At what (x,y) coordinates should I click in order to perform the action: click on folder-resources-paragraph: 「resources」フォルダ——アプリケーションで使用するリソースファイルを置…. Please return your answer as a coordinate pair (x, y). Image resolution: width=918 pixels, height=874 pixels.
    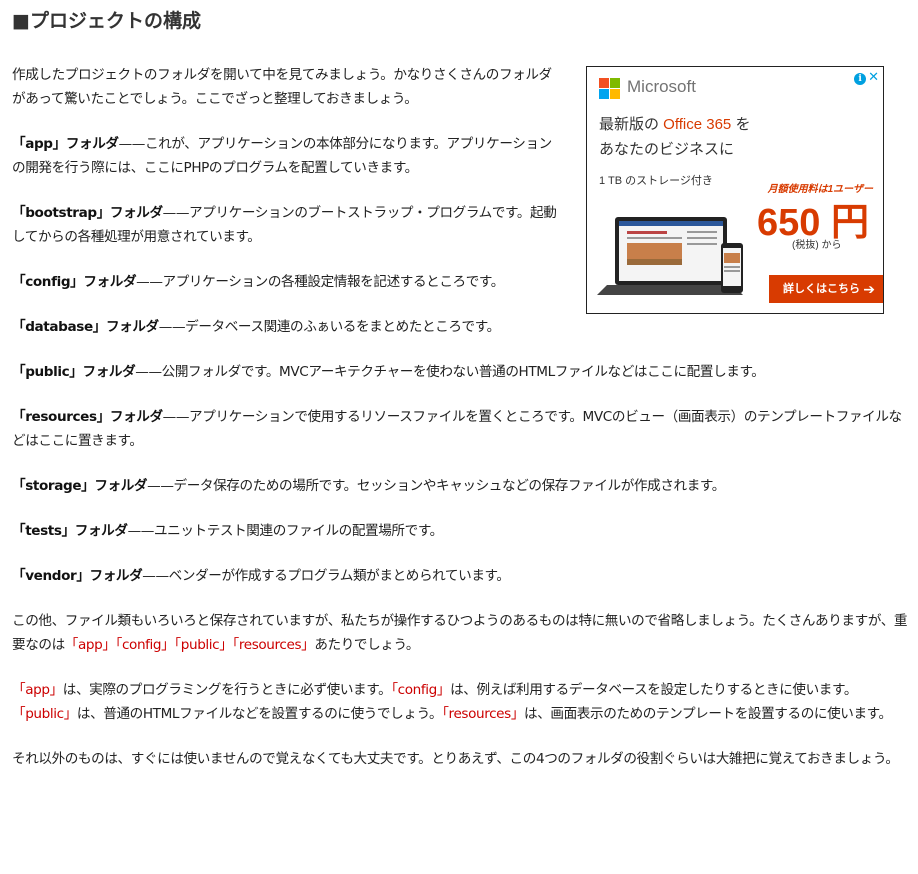
    Looking at the image, I should click on (457, 429).